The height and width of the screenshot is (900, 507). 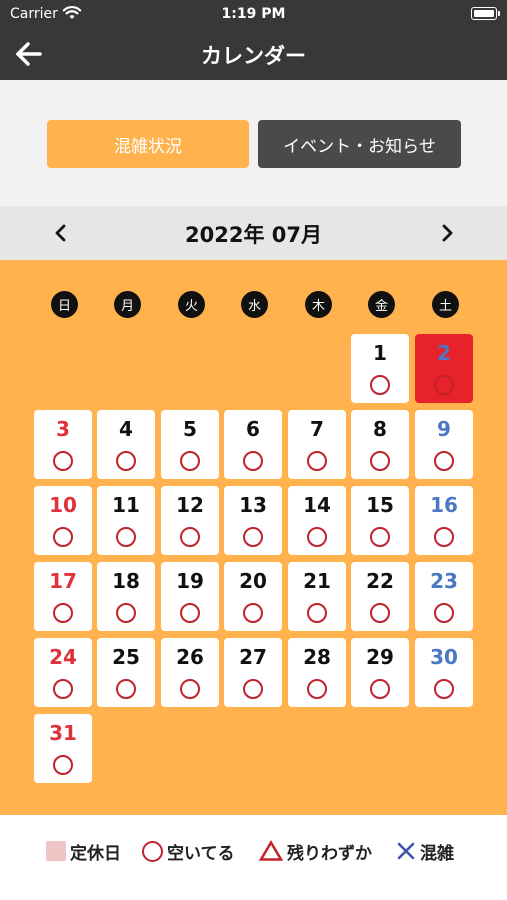 I want to click on day-number: 22, so click(x=380, y=581).